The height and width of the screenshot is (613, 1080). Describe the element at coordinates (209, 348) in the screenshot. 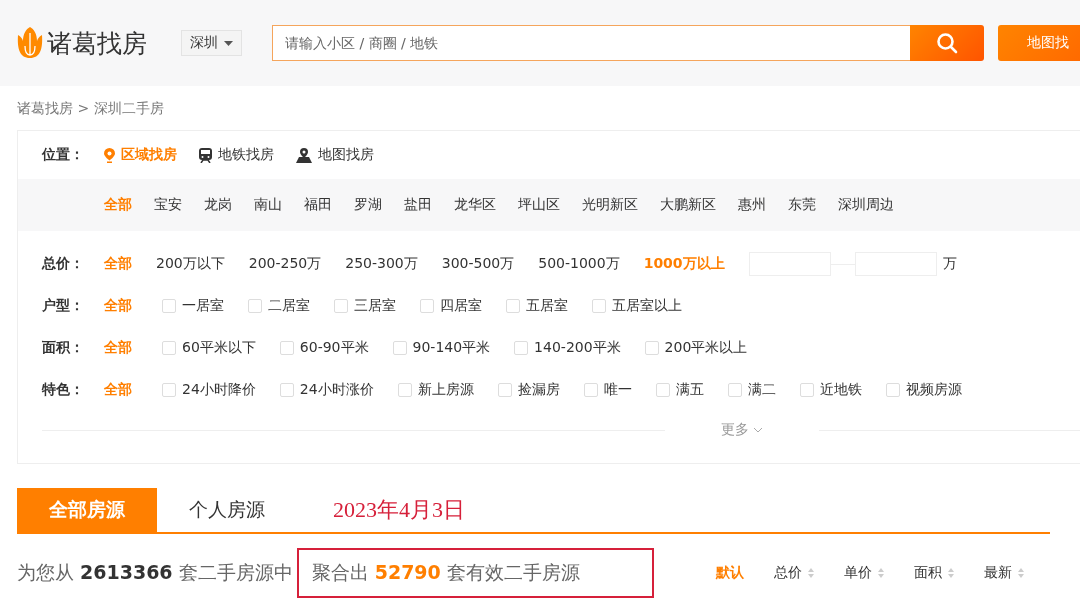

I see `filter-checkbox: 60平米以下` at that location.